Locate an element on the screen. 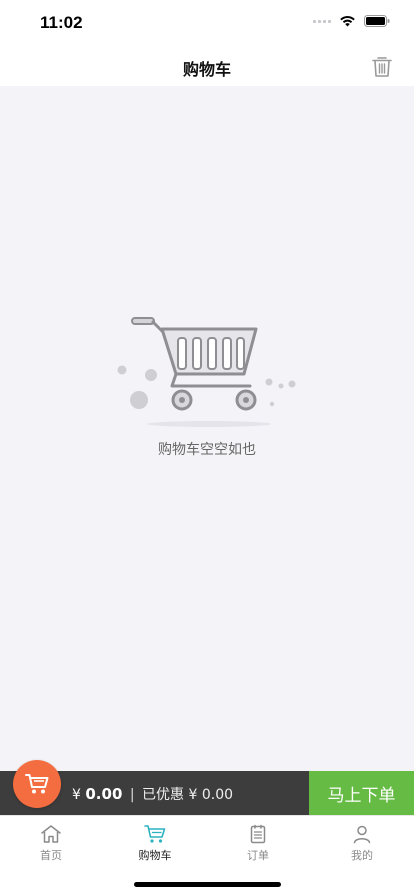  home-indicator is located at coordinates (207, 884).